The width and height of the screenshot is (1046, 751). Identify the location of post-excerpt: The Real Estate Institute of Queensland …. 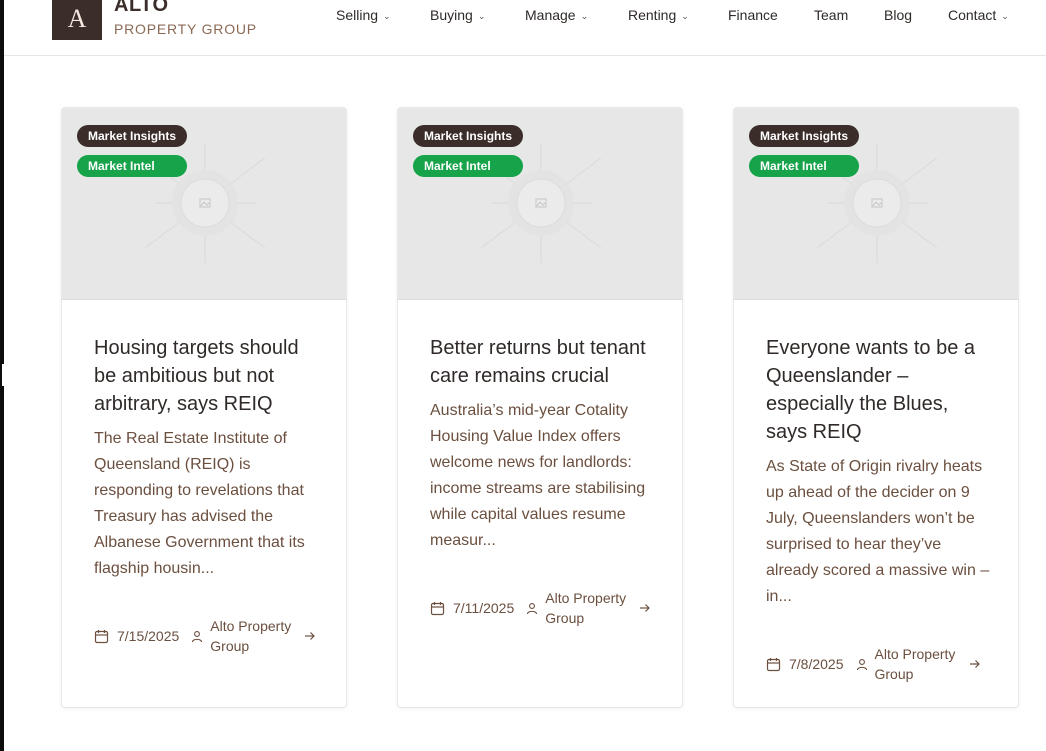
(199, 503).